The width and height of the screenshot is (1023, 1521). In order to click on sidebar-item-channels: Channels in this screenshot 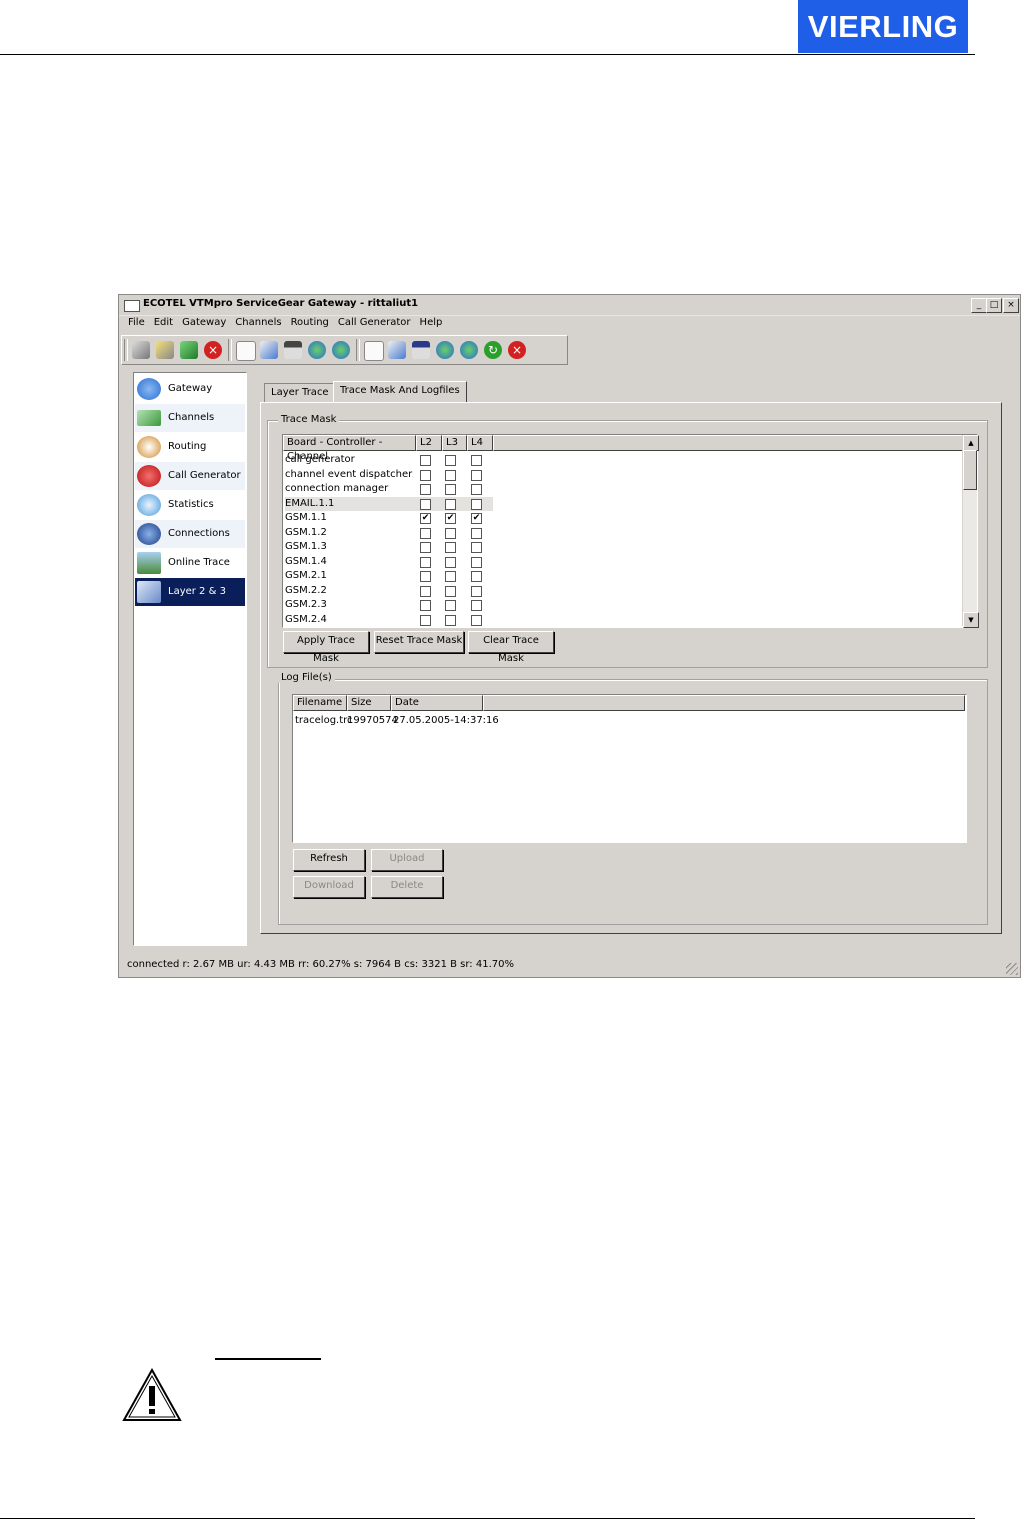, I will do `click(190, 418)`.